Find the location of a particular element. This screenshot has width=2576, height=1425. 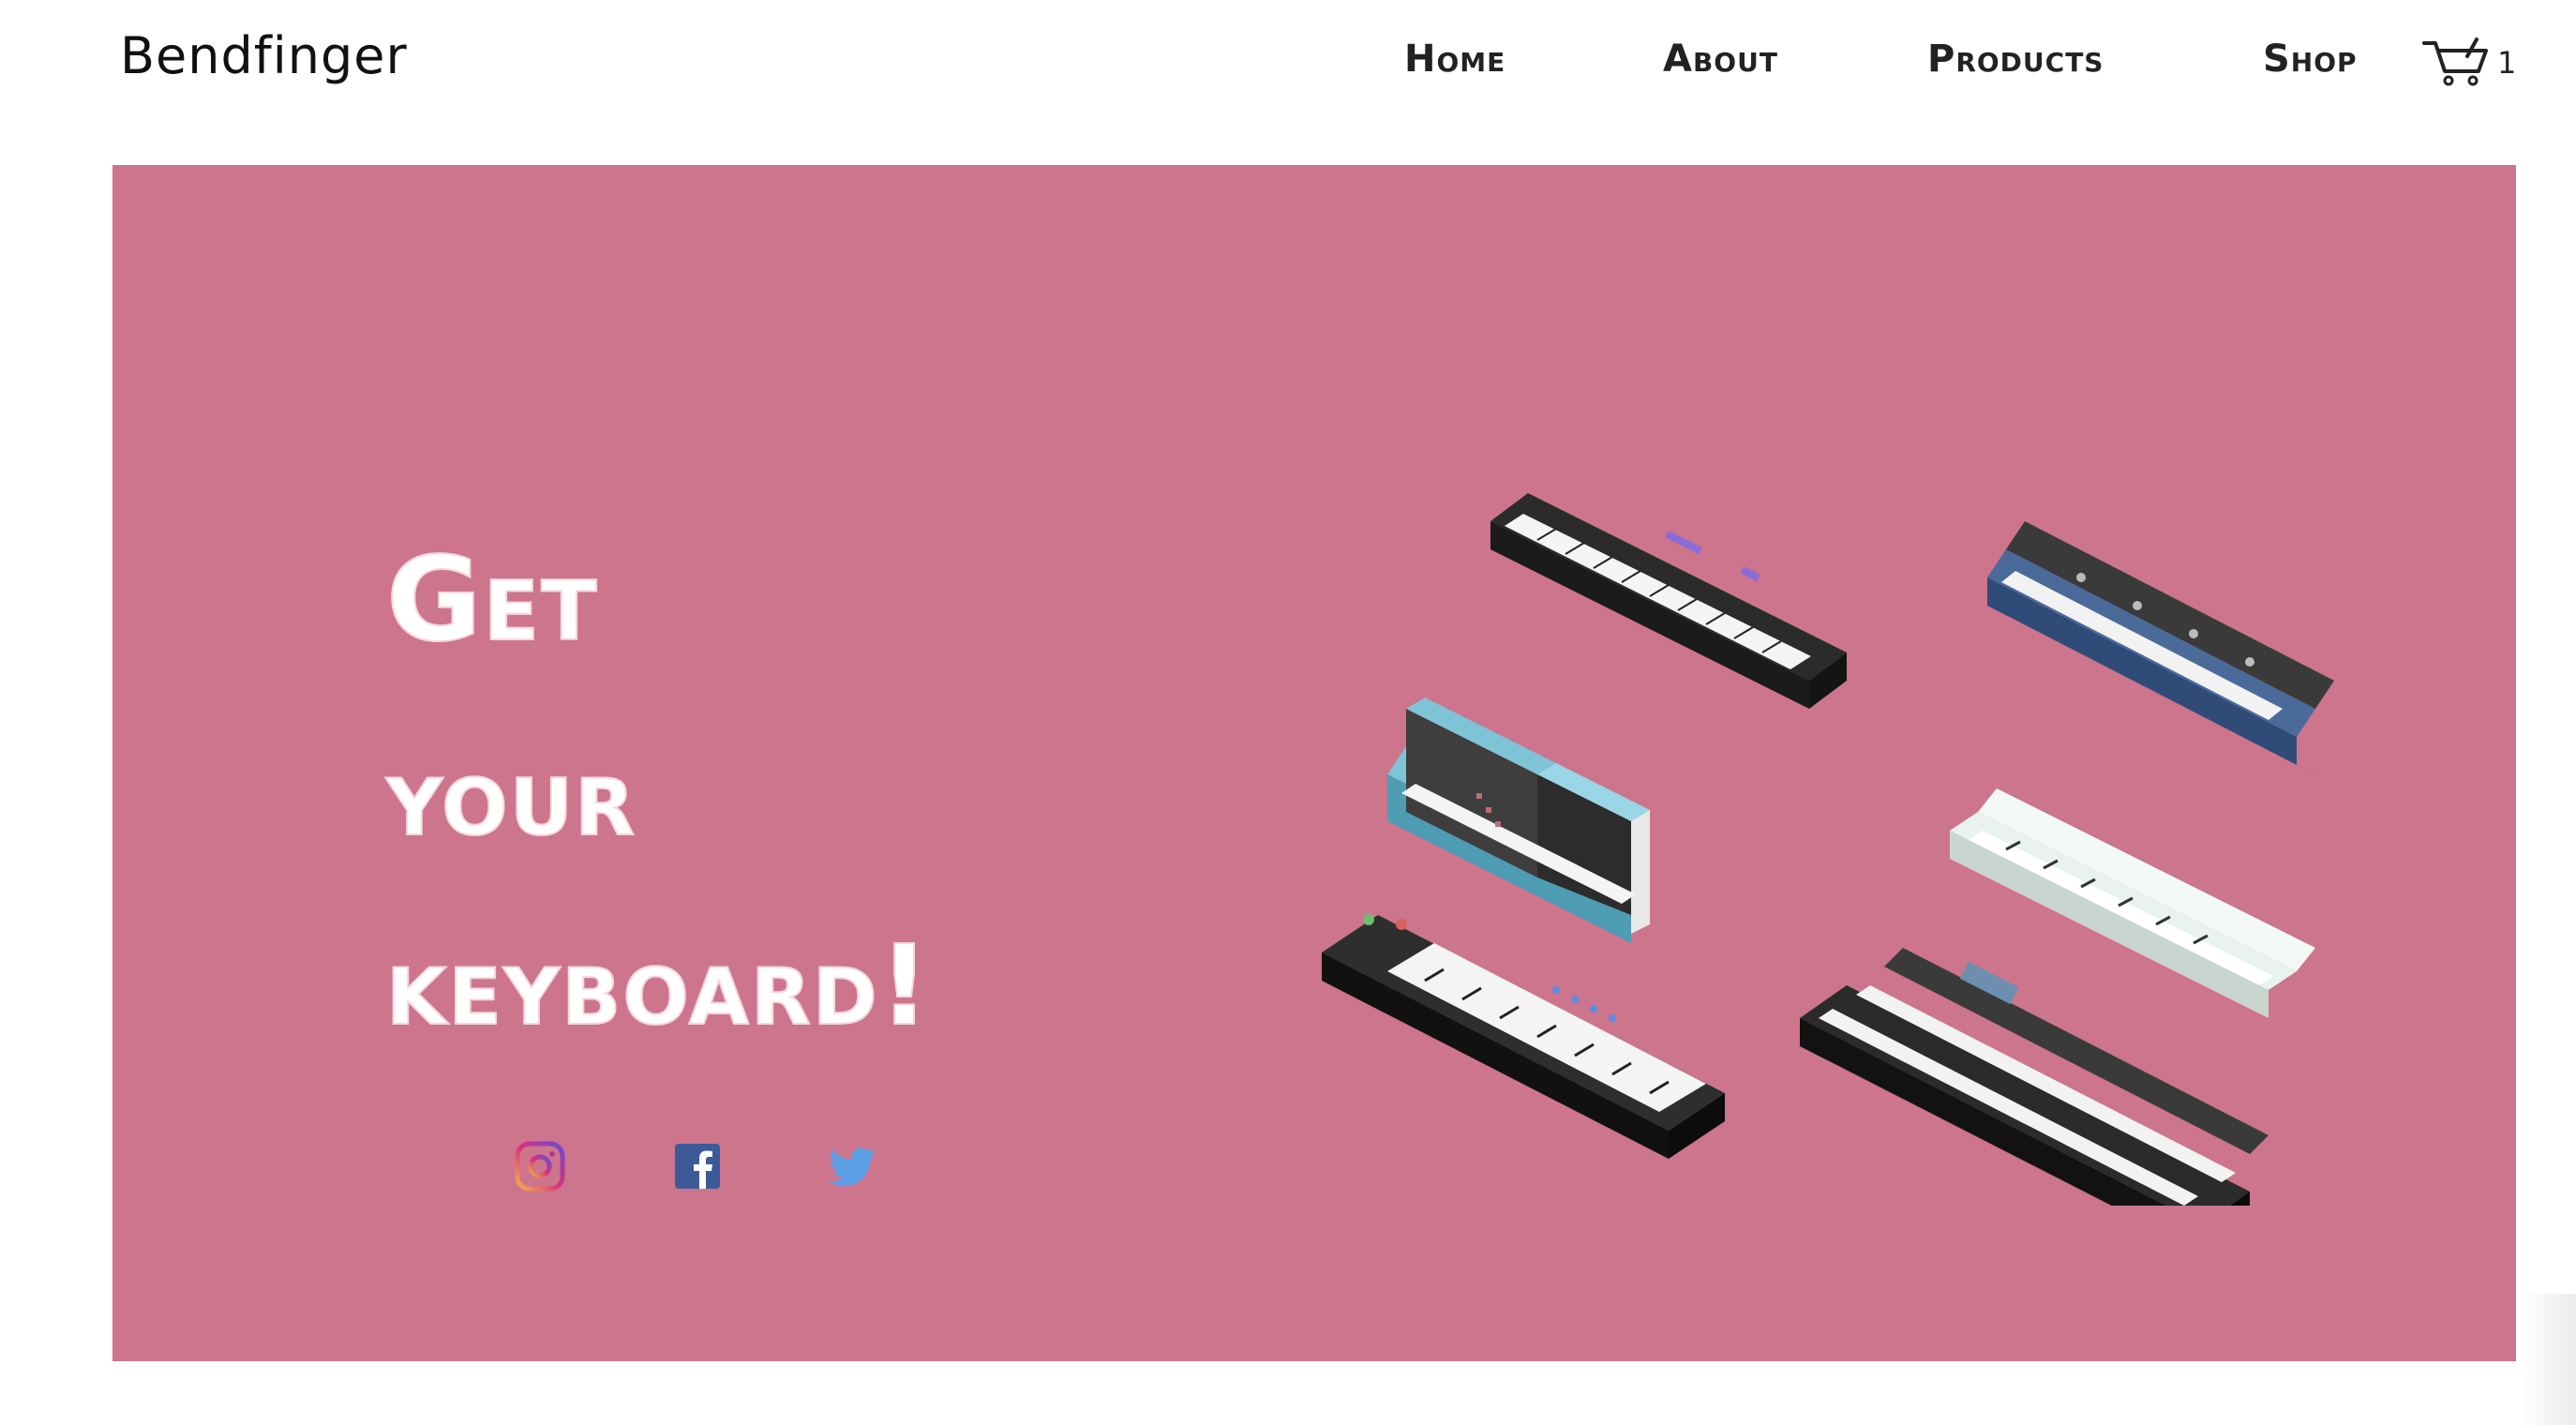

main-nav: Home About Products Shop is located at coordinates (1288, 62).